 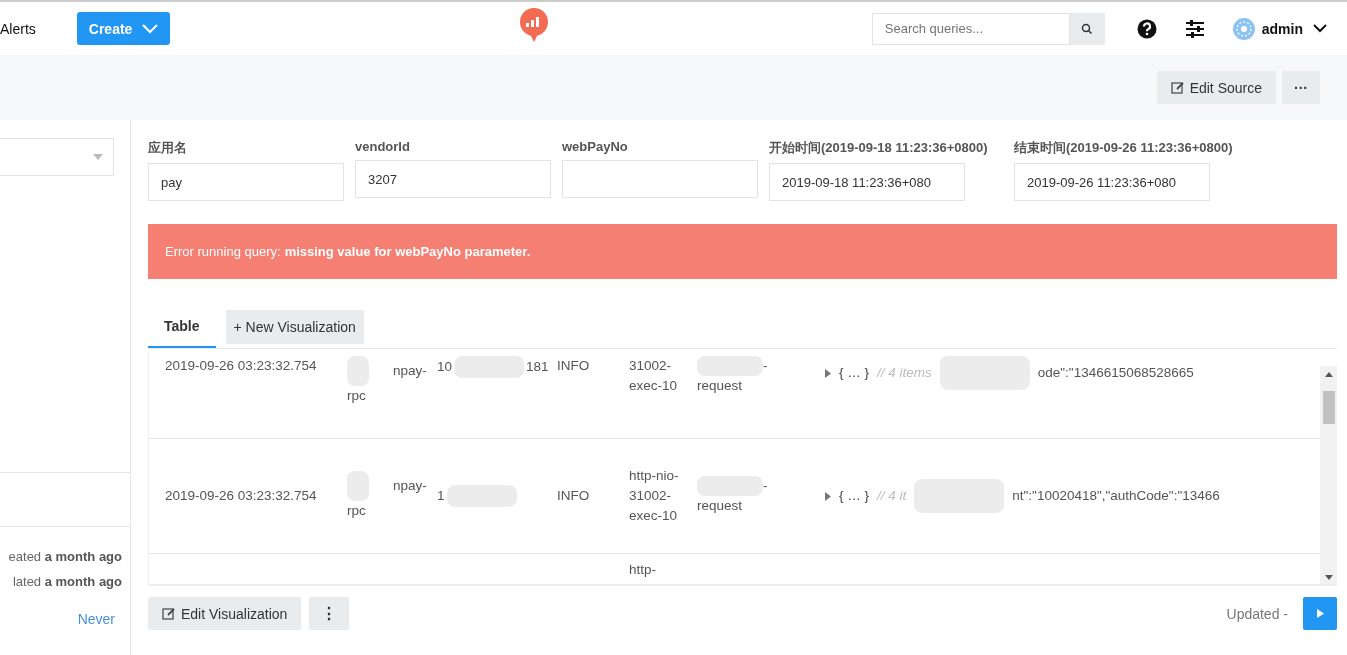 What do you see at coordinates (67, 581) in the screenshot?
I see `meta-text: lated a month ago` at bounding box center [67, 581].